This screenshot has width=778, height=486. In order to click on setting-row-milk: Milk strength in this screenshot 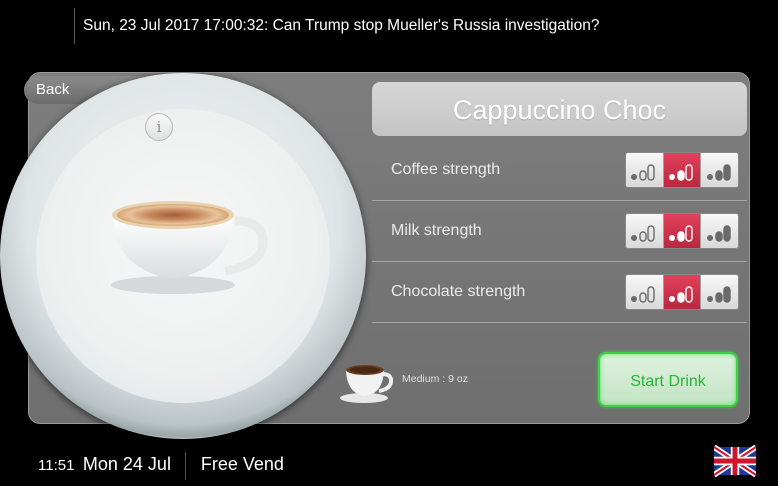, I will do `click(559, 231)`.